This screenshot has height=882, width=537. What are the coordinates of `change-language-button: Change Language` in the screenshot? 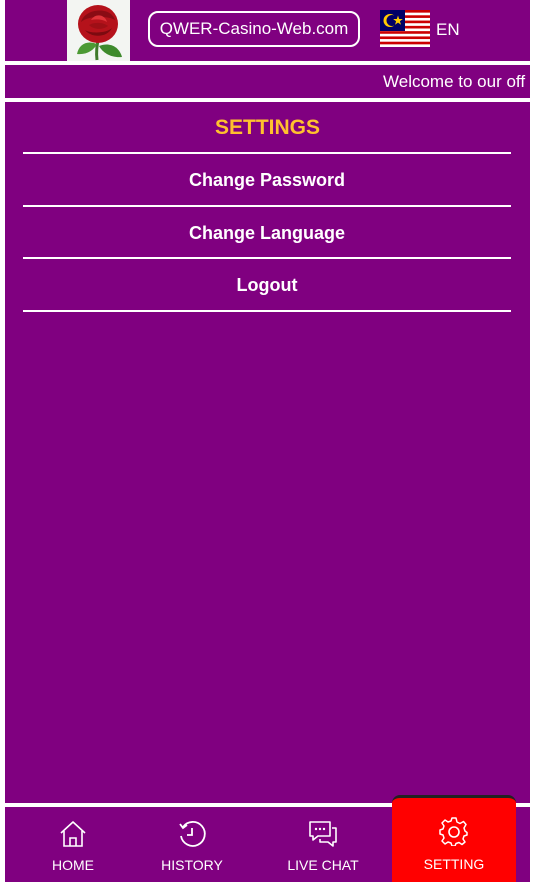 It's located at (267, 233).